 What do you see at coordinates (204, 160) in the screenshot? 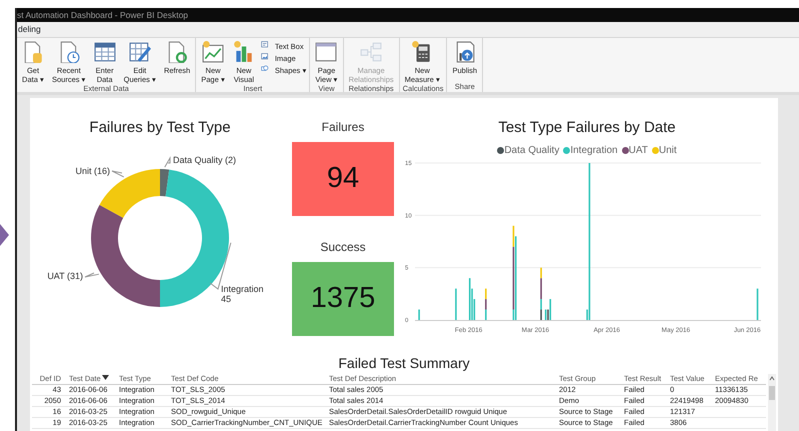
I see `slice-label: Data Quality (2)` at bounding box center [204, 160].